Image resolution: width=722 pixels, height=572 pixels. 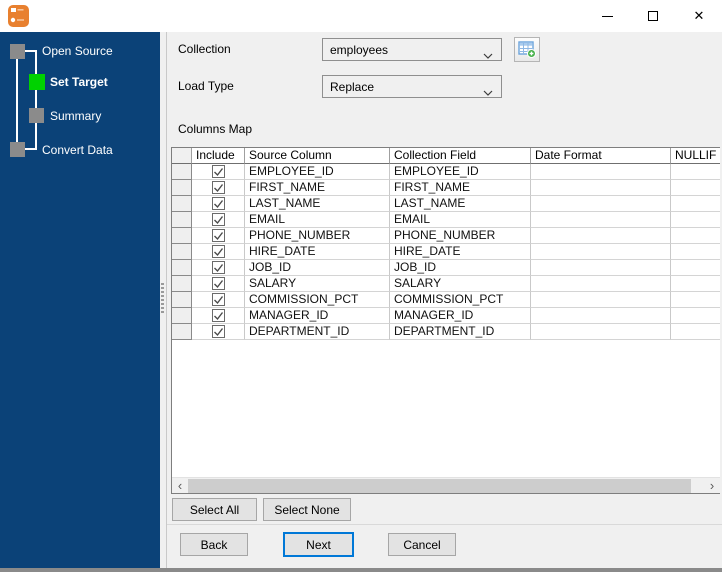 What do you see at coordinates (214, 509) in the screenshot?
I see `select-all-button: Select All` at bounding box center [214, 509].